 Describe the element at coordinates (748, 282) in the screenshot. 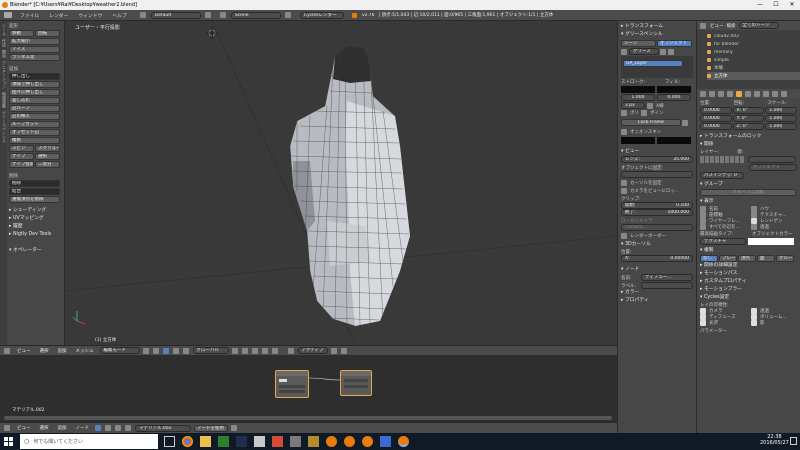

I see `custom-props-header: ▸ カスタムプロパティ` at that location.